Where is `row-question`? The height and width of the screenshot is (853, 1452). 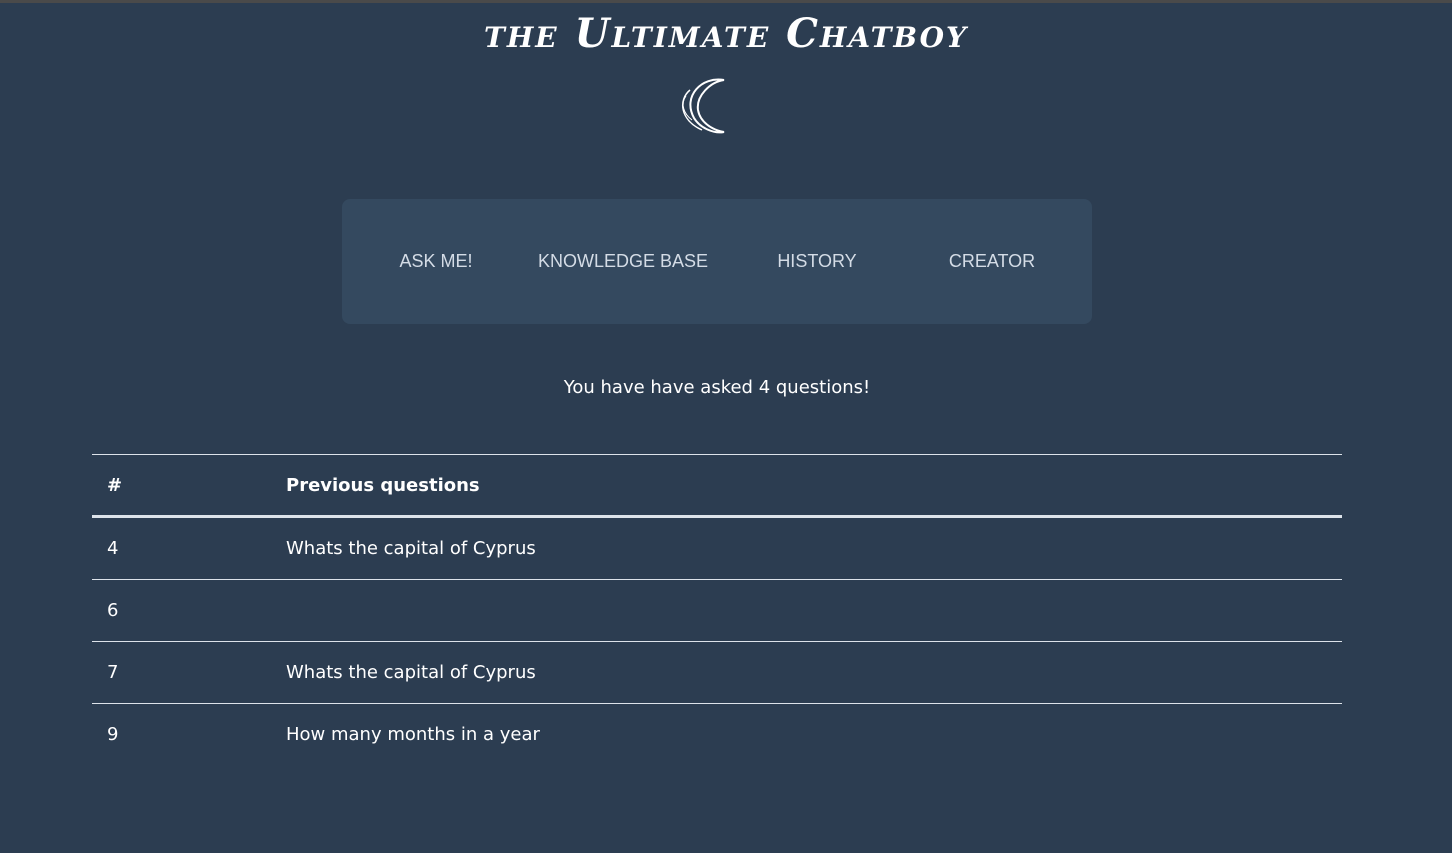 row-question is located at coordinates (806, 611).